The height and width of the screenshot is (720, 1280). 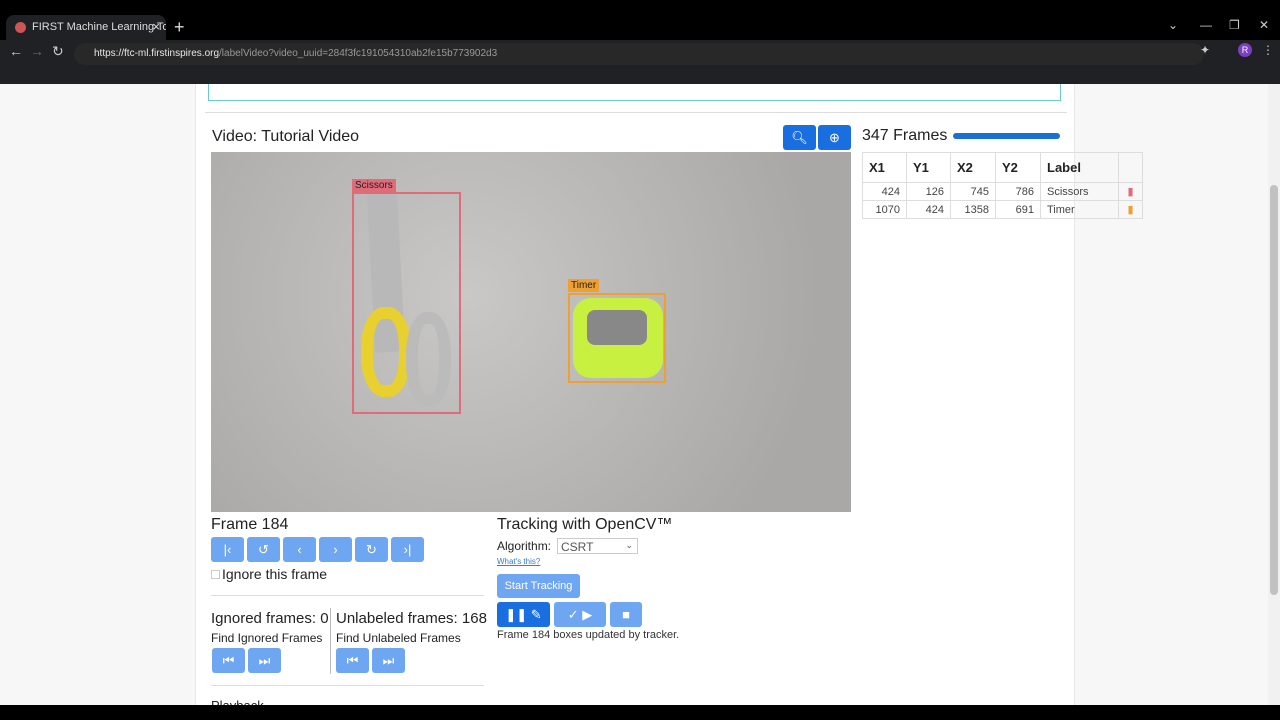 What do you see at coordinates (629, 545) in the screenshot?
I see `chevron-down-icon: ⌄` at bounding box center [629, 545].